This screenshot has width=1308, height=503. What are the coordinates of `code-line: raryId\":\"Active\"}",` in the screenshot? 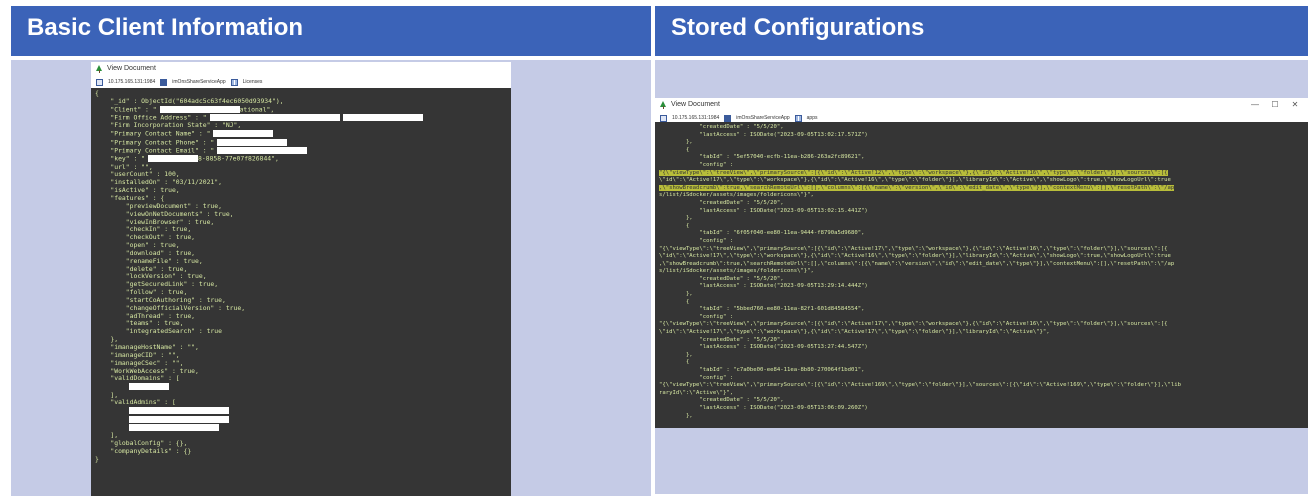 It's located at (981, 394).